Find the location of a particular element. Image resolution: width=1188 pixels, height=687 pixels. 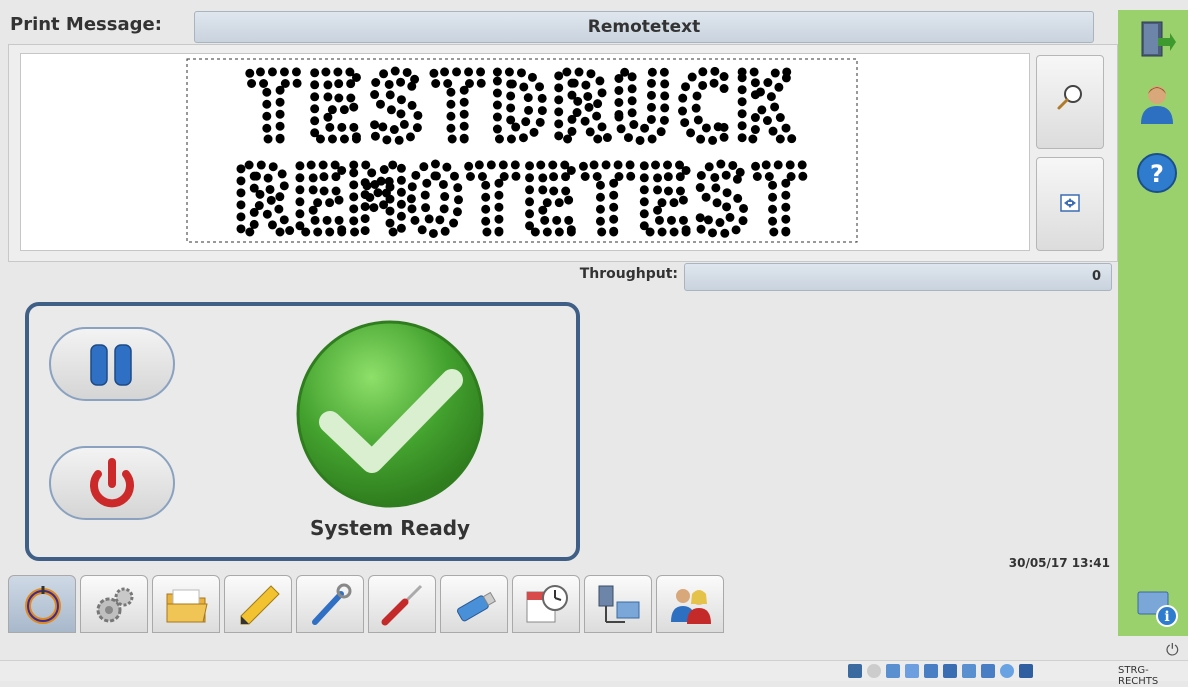

calendar-clock-icon is located at coordinates (547, 604).